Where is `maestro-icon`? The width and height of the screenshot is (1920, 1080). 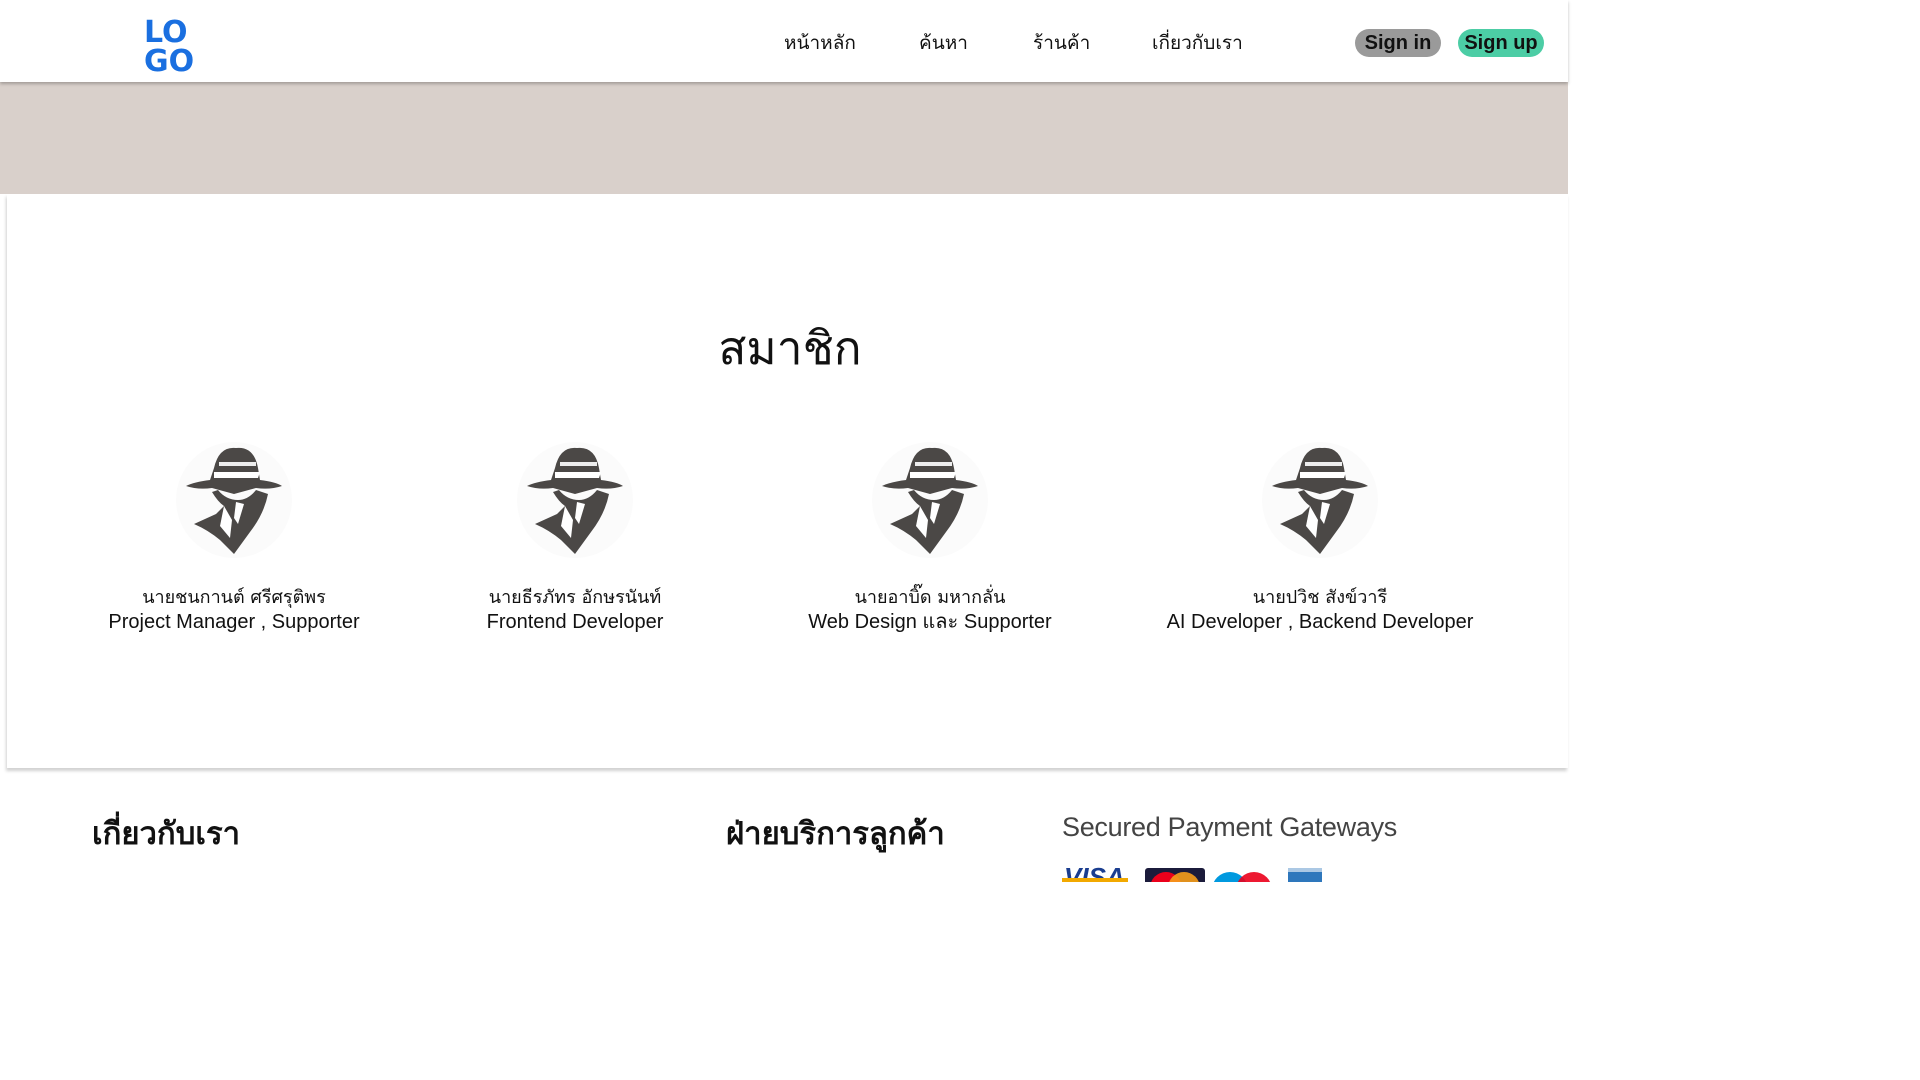 maestro-icon is located at coordinates (1242, 877).